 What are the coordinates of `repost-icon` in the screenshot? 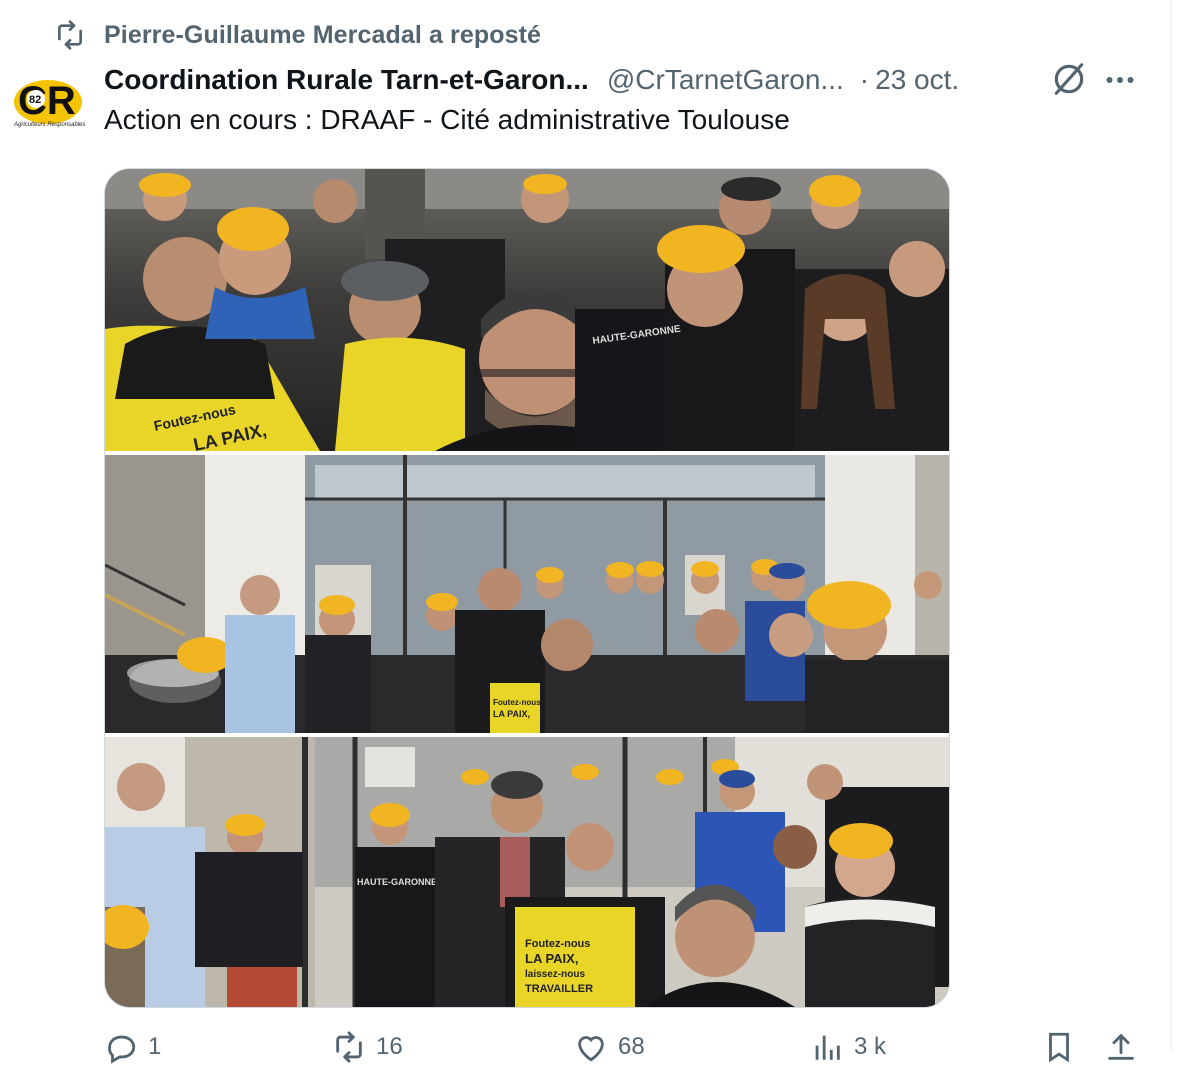 It's located at (70, 35).